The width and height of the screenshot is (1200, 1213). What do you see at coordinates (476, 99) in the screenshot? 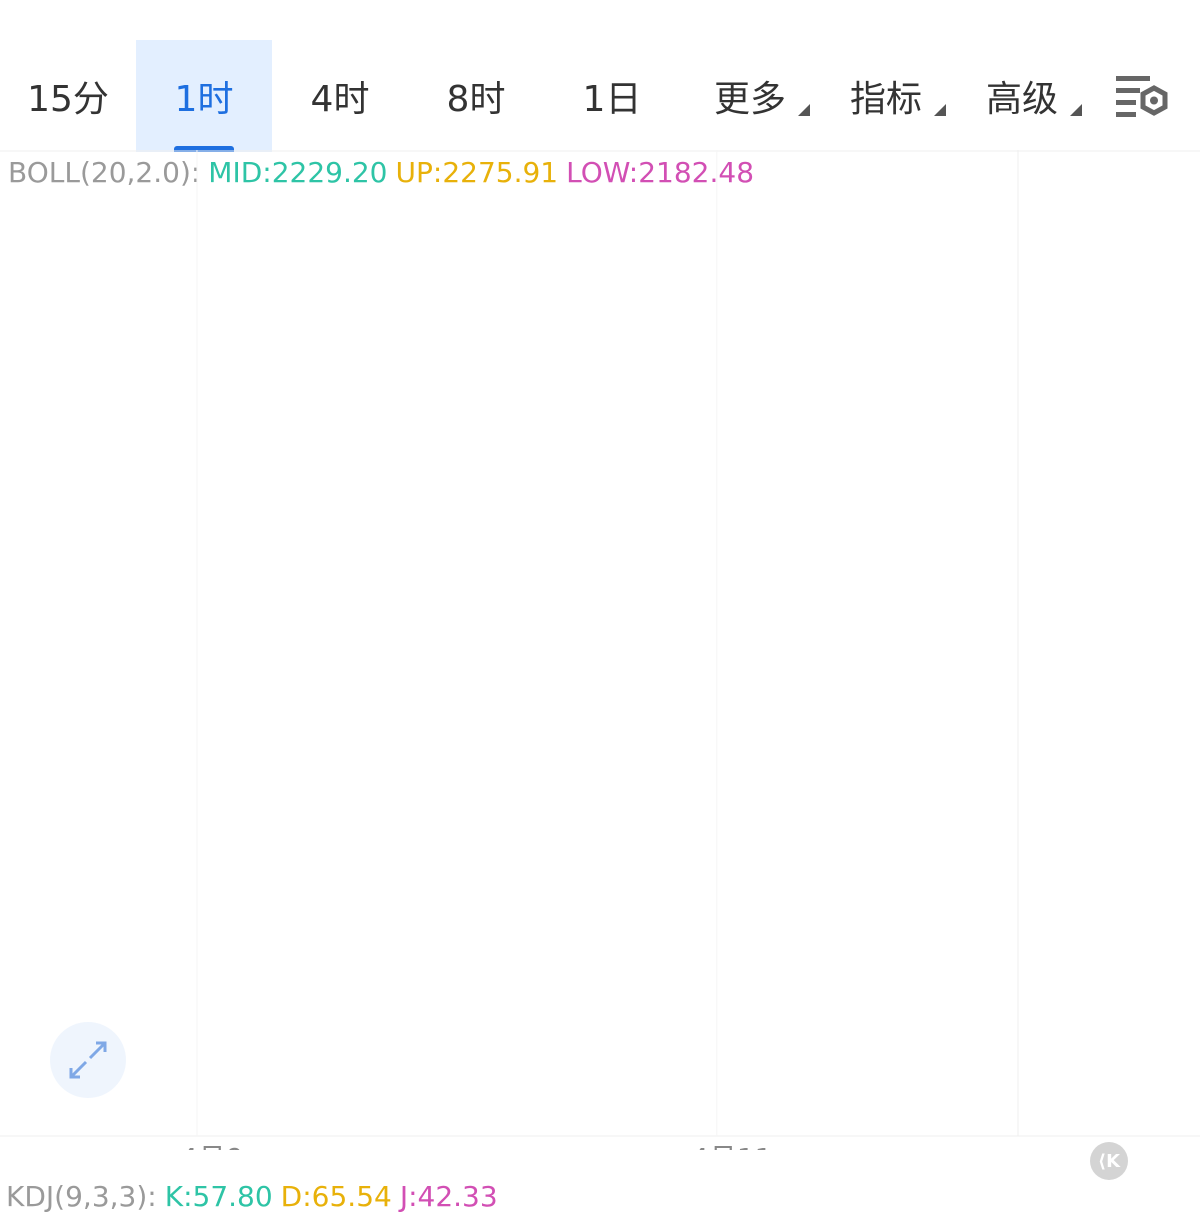
I see `tab-label: 8时` at bounding box center [476, 99].